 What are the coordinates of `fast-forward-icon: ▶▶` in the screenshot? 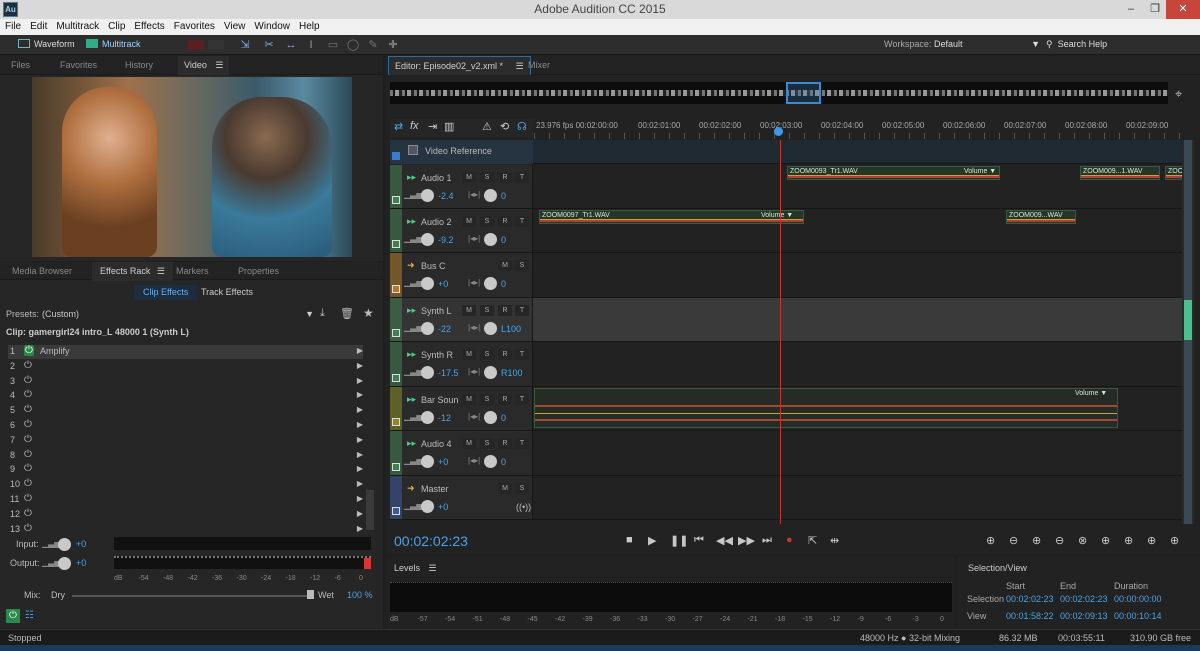 It's located at (746, 540).